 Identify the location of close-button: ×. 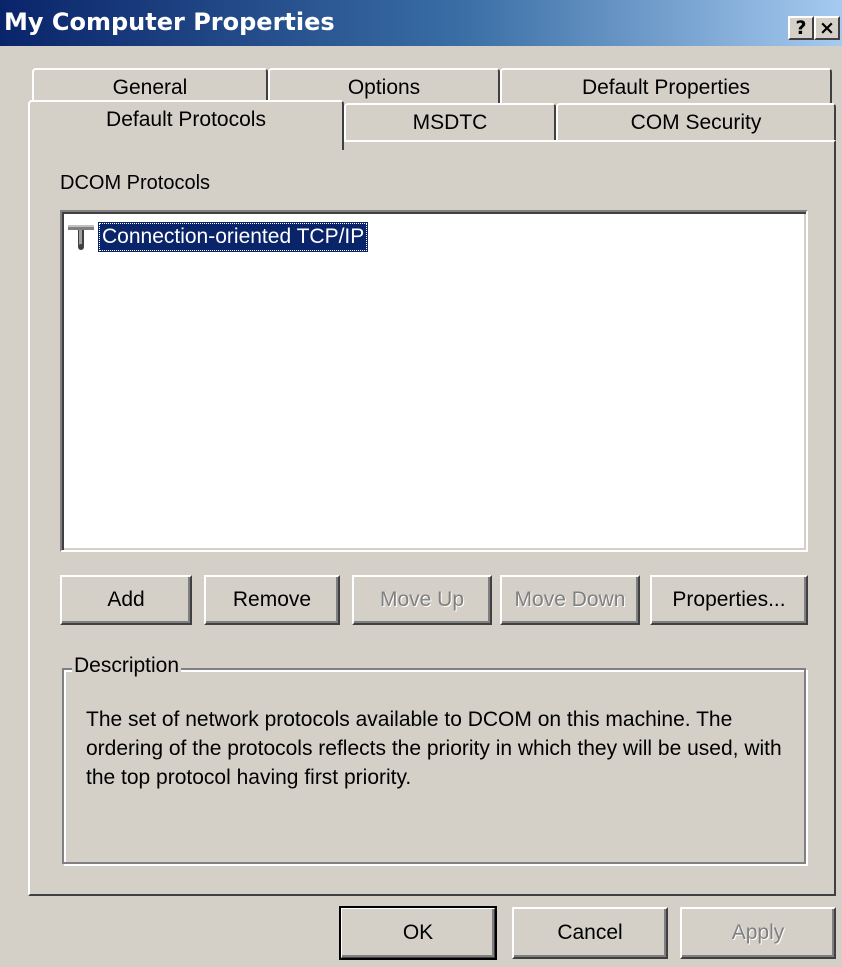
(827, 28).